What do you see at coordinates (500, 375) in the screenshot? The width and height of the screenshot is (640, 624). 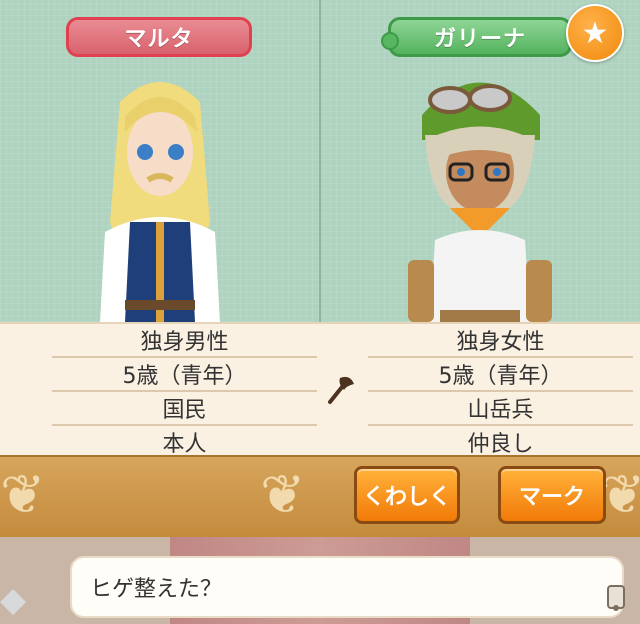 I see `right-age: 5歳（青年）` at bounding box center [500, 375].